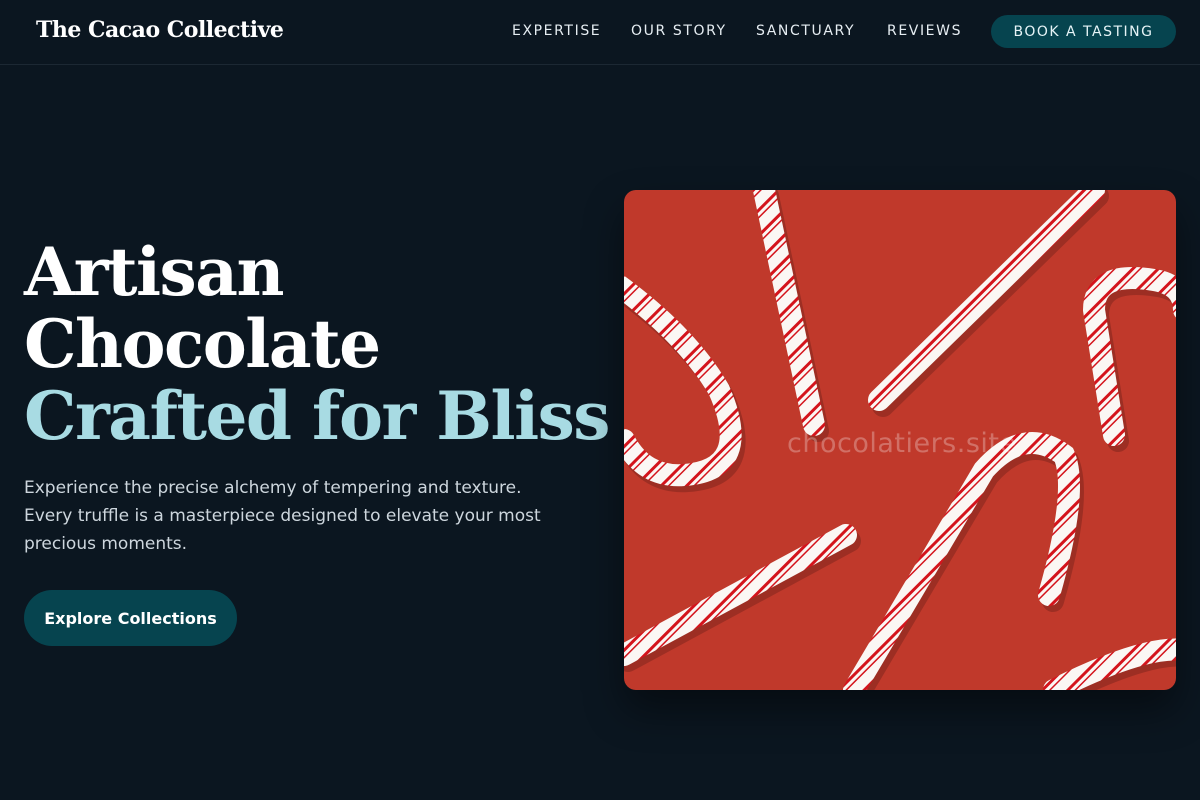 The width and height of the screenshot is (1200, 800). Describe the element at coordinates (924, 31) in the screenshot. I see `nav-link-reviews: REVIEWS` at that location.